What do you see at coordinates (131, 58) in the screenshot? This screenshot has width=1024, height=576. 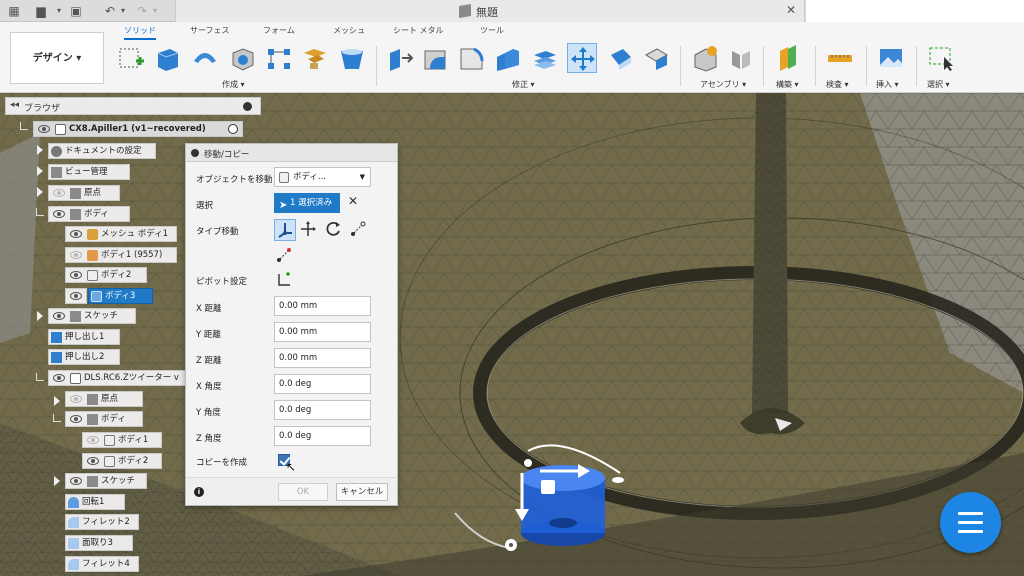 I see `new-sketch-tool` at bounding box center [131, 58].